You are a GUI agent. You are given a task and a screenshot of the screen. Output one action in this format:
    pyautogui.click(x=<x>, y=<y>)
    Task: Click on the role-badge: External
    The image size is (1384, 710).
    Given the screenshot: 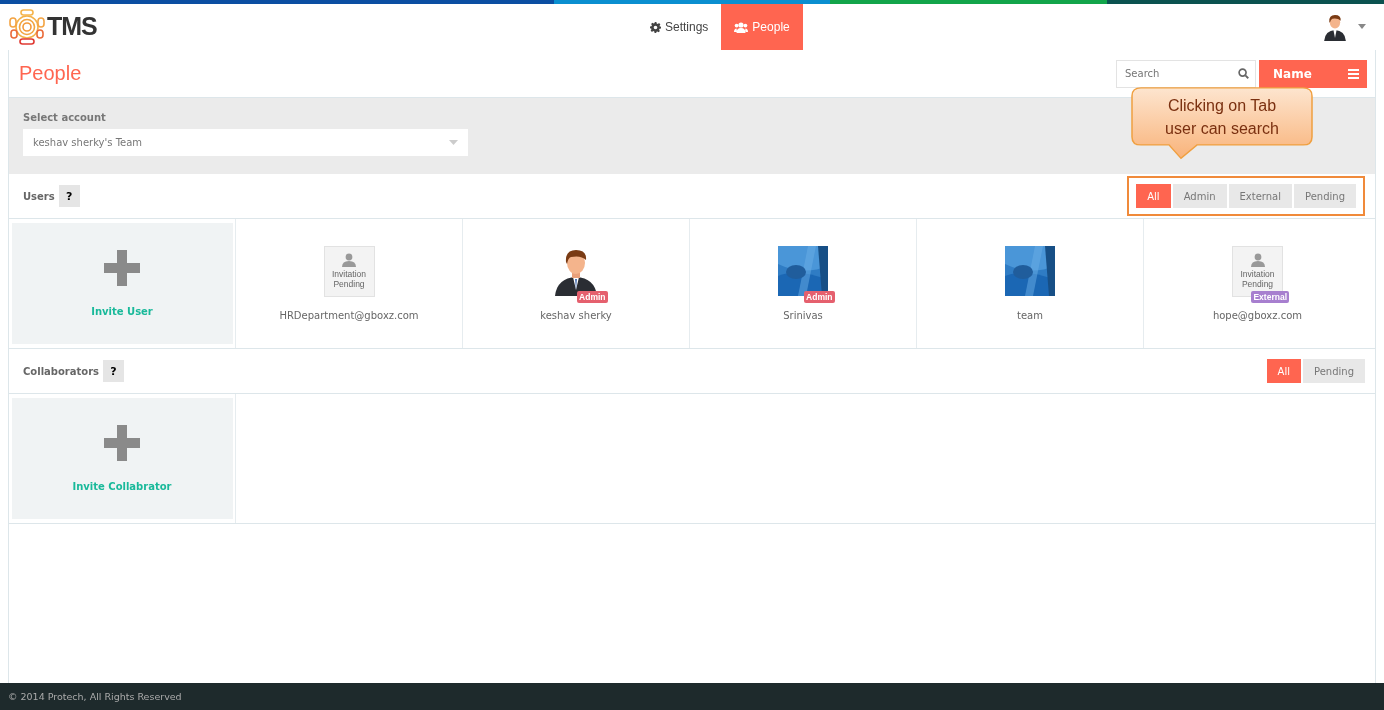 What is the action you would take?
    pyautogui.click(x=1270, y=297)
    